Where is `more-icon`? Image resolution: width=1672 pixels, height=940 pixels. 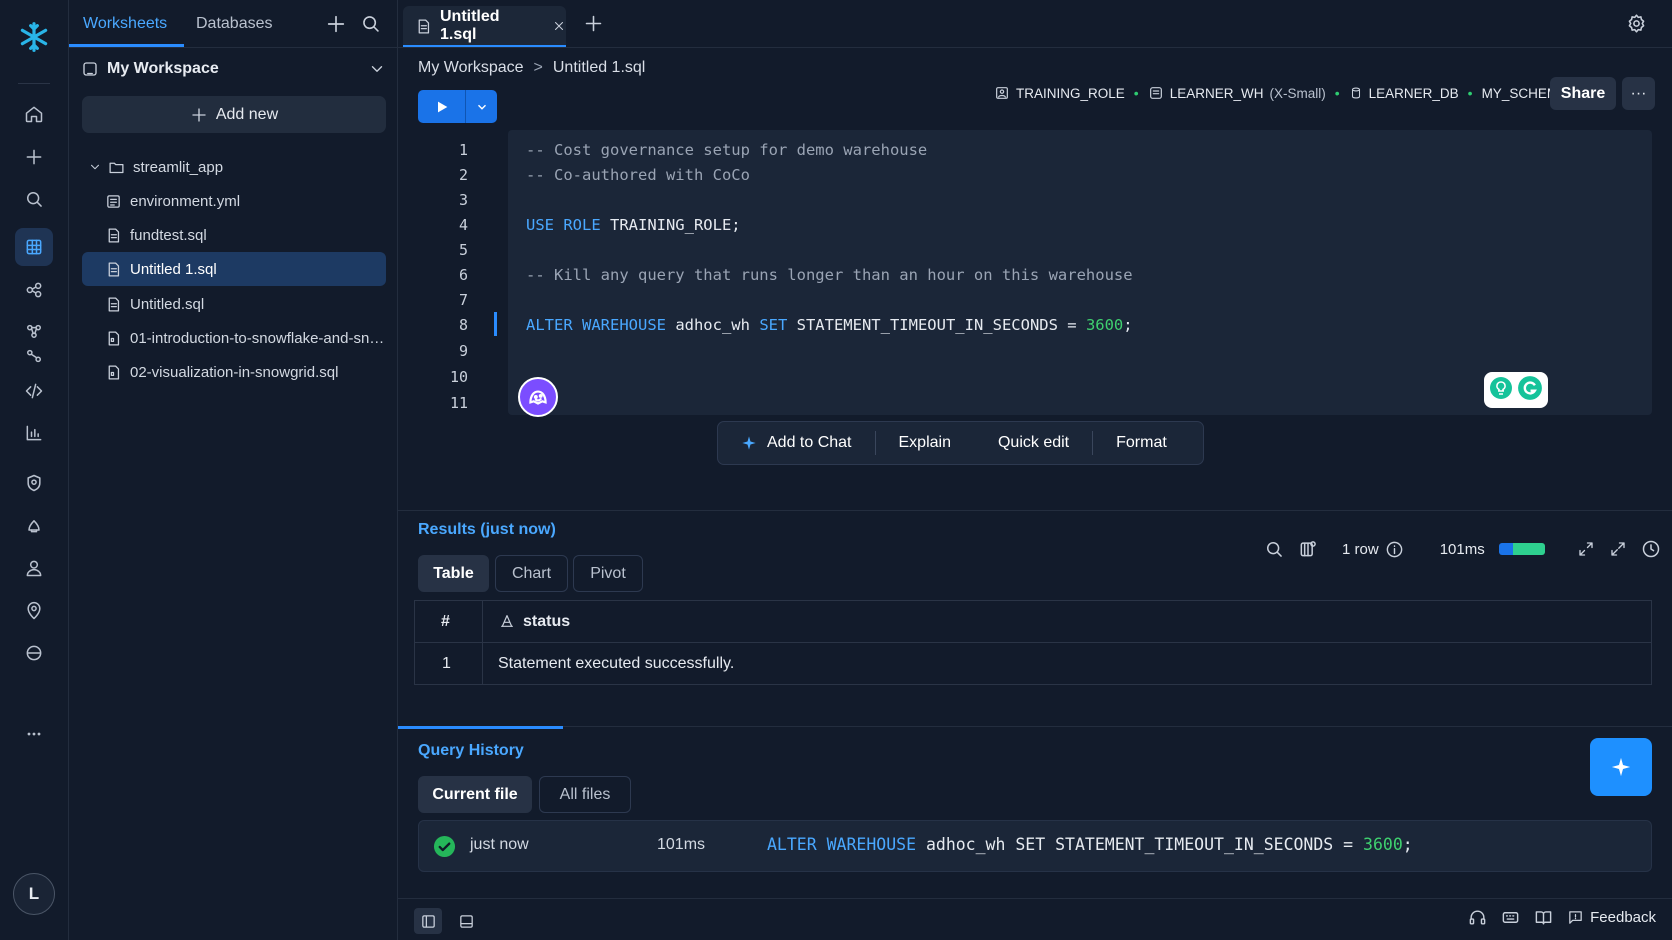 more-icon is located at coordinates (34, 734).